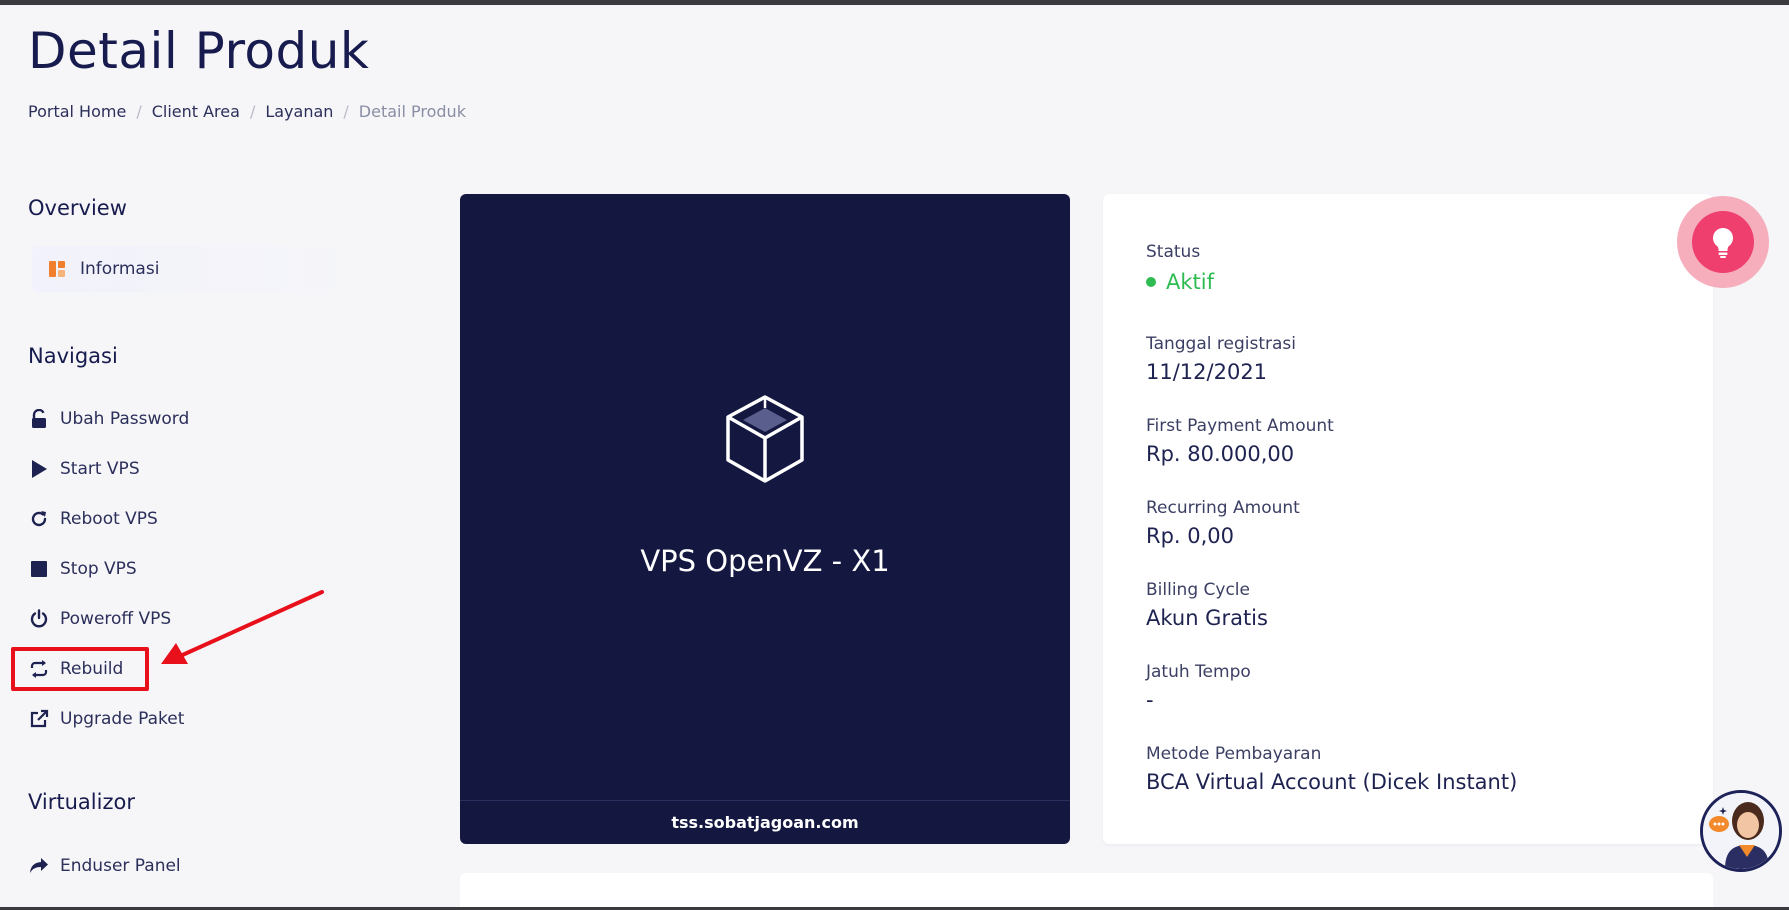  I want to click on annotation-arrow-icon, so click(242, 627).